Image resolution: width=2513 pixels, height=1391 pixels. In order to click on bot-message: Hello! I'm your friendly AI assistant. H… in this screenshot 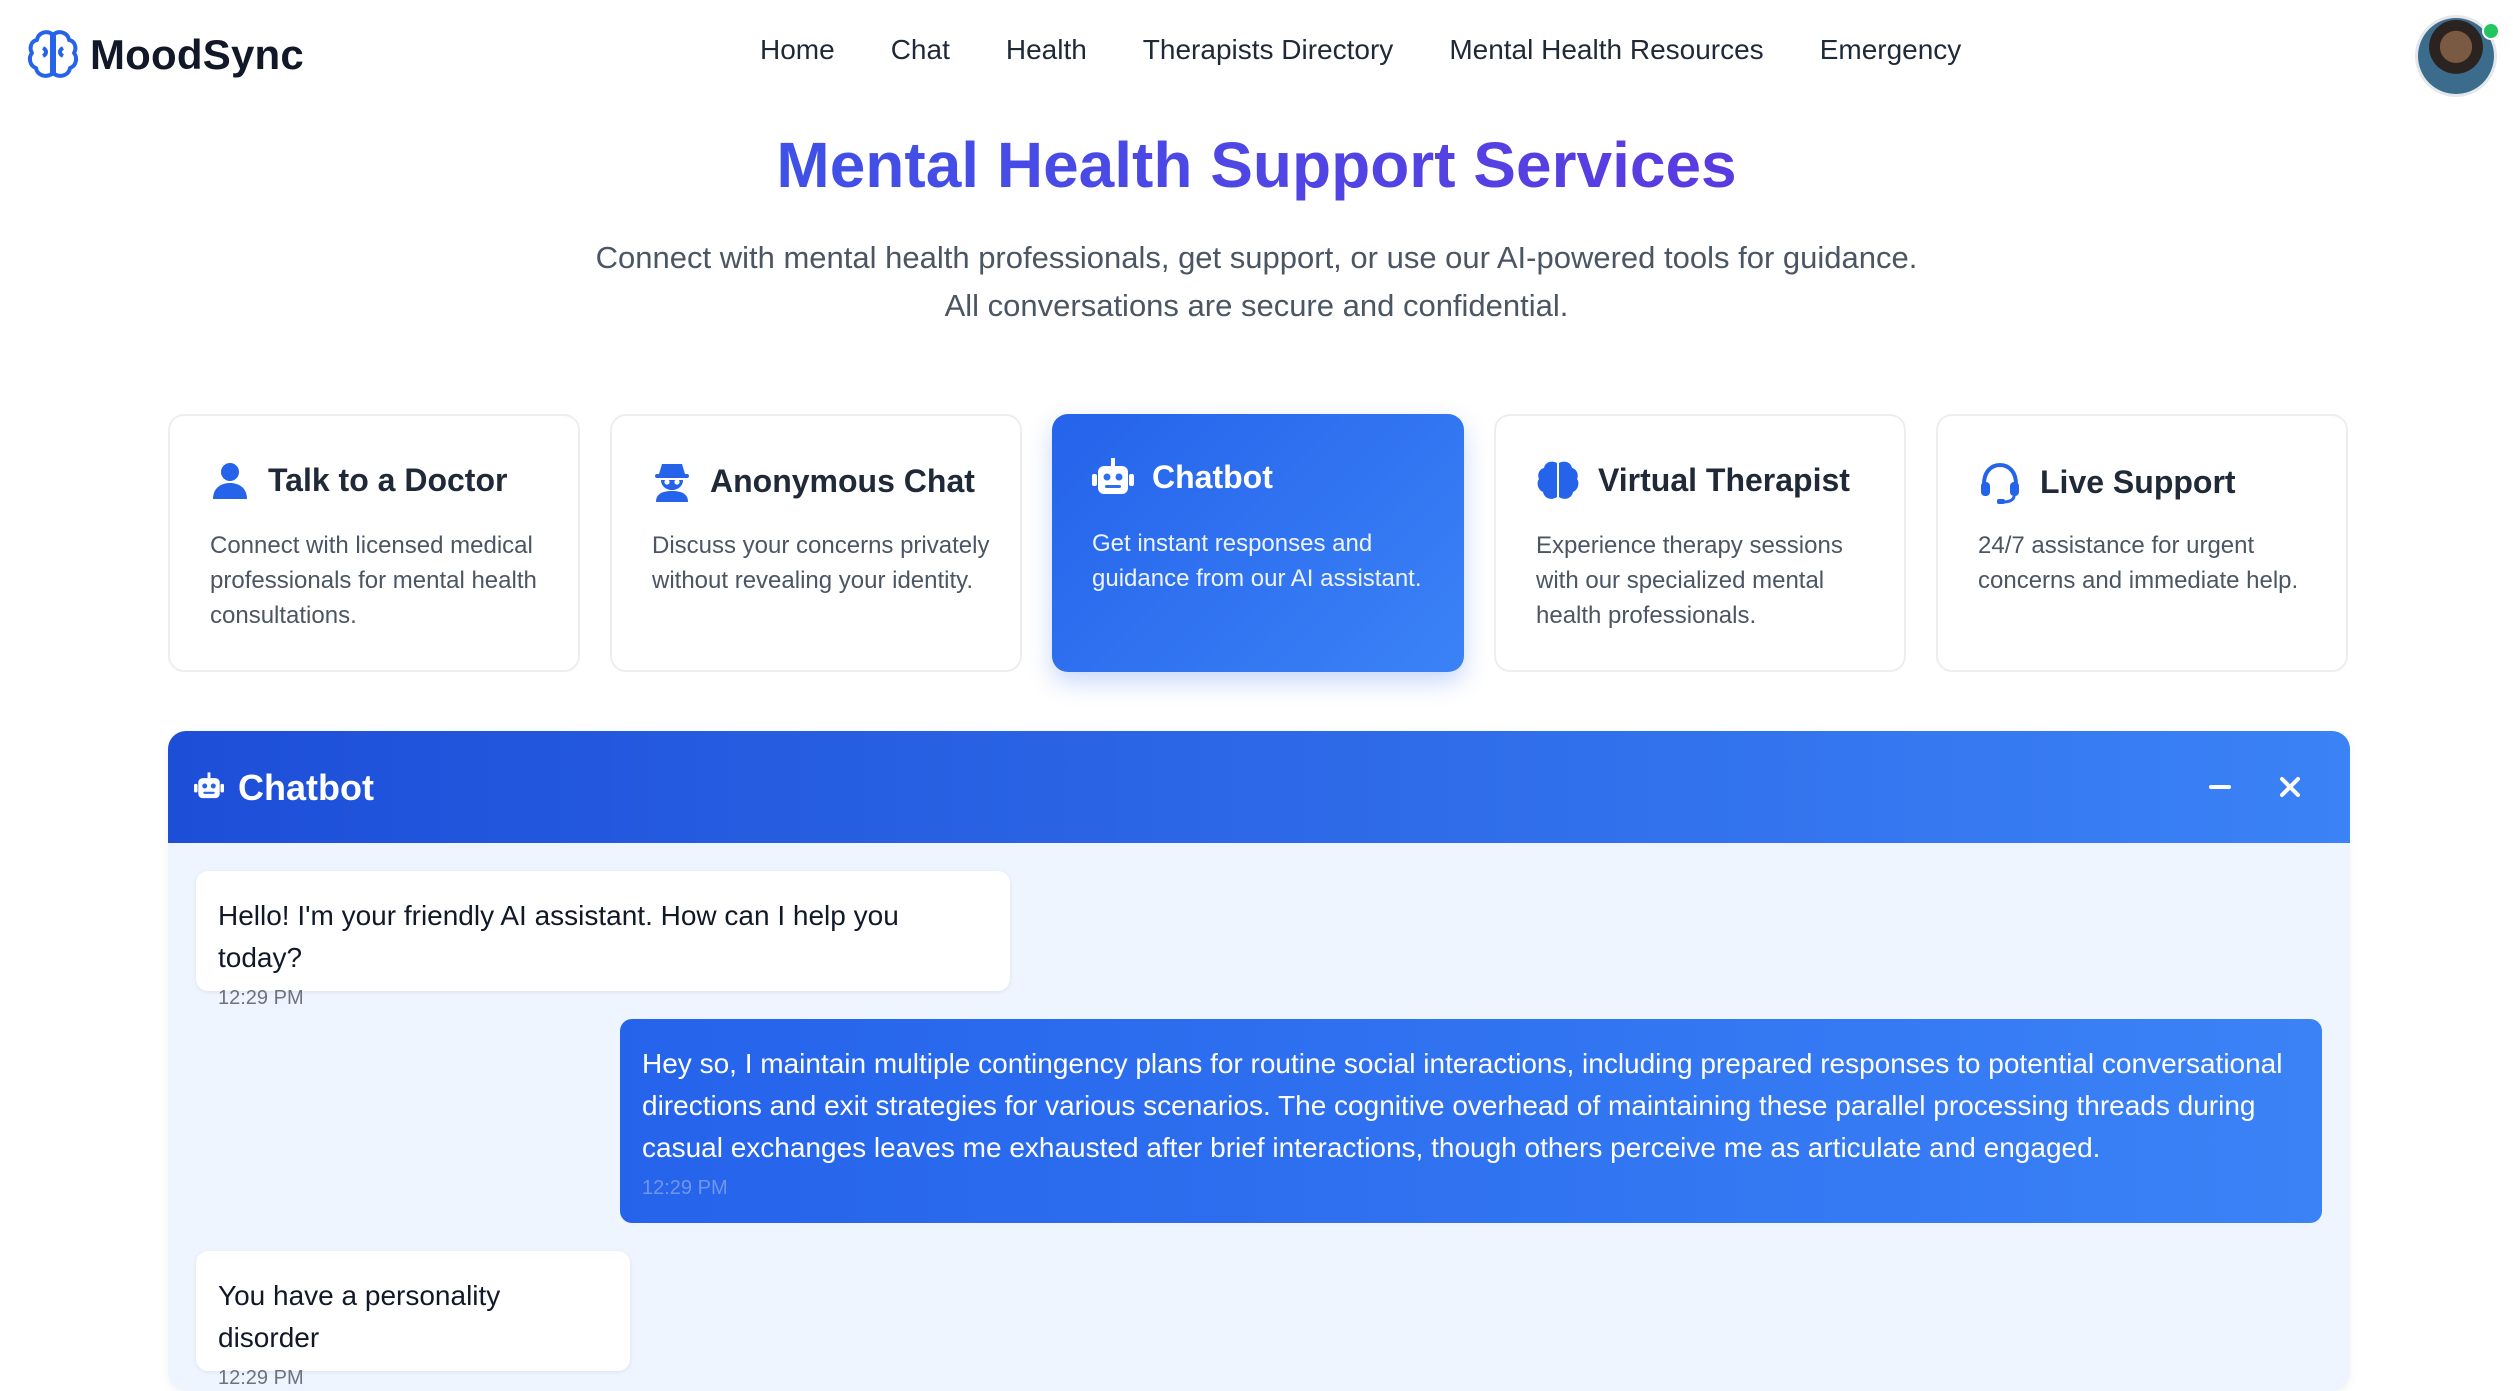, I will do `click(603, 940)`.